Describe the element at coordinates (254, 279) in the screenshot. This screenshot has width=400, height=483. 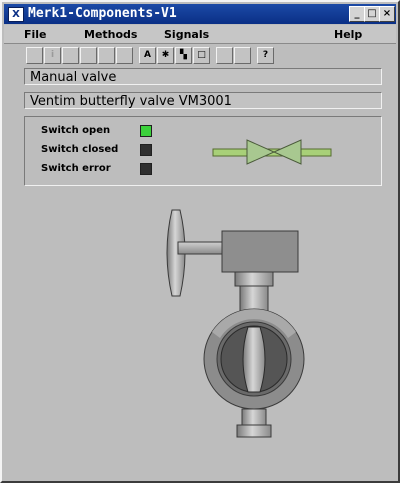
I see `neck-flange` at that location.